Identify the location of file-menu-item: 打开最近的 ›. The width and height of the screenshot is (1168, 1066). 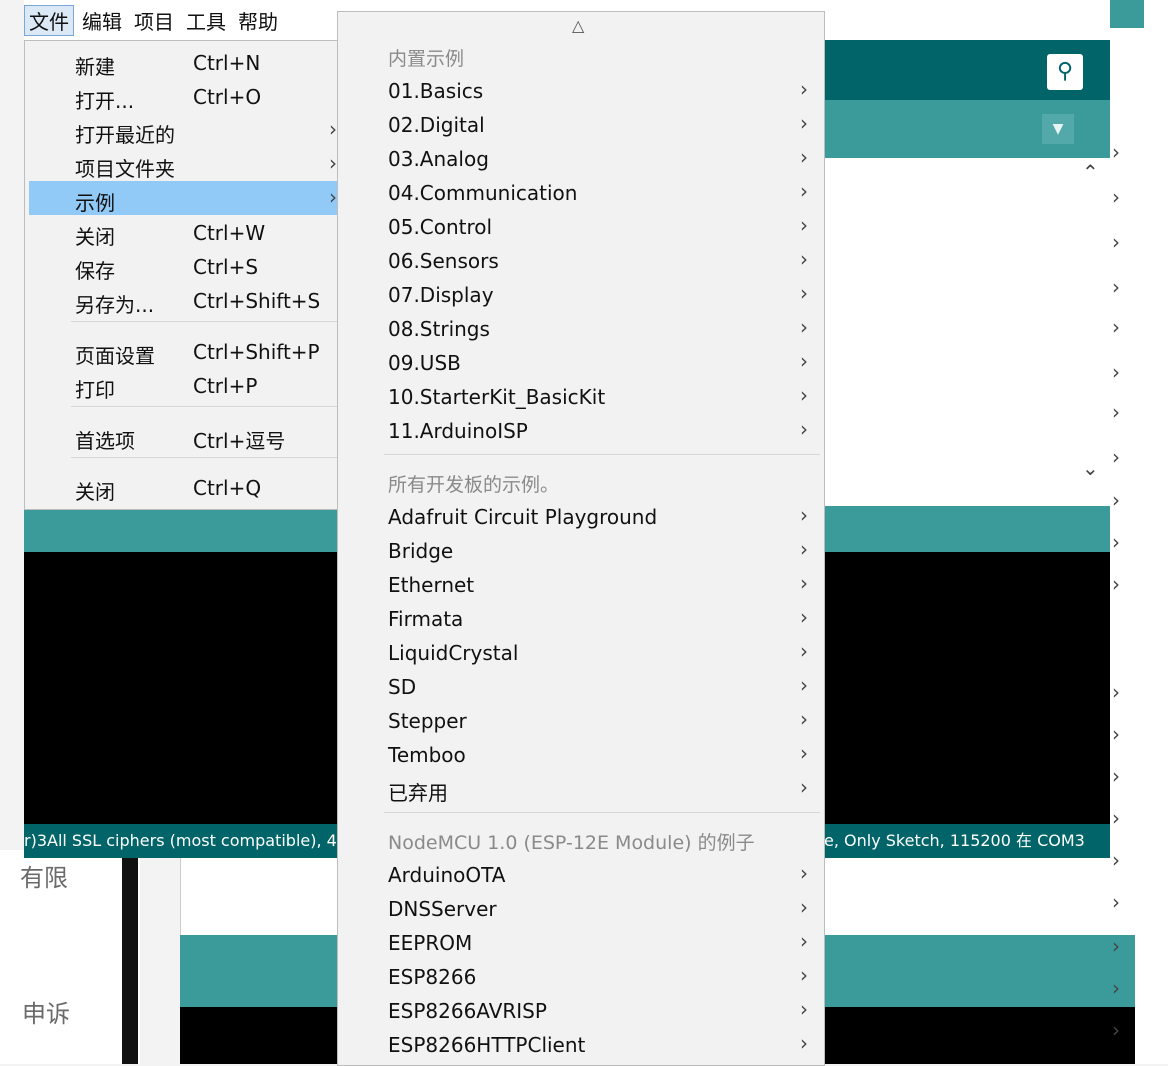
(182, 130).